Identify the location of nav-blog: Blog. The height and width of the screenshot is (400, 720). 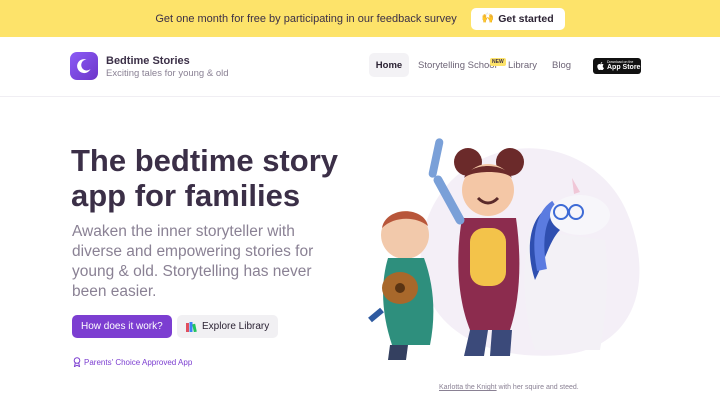
(561, 65).